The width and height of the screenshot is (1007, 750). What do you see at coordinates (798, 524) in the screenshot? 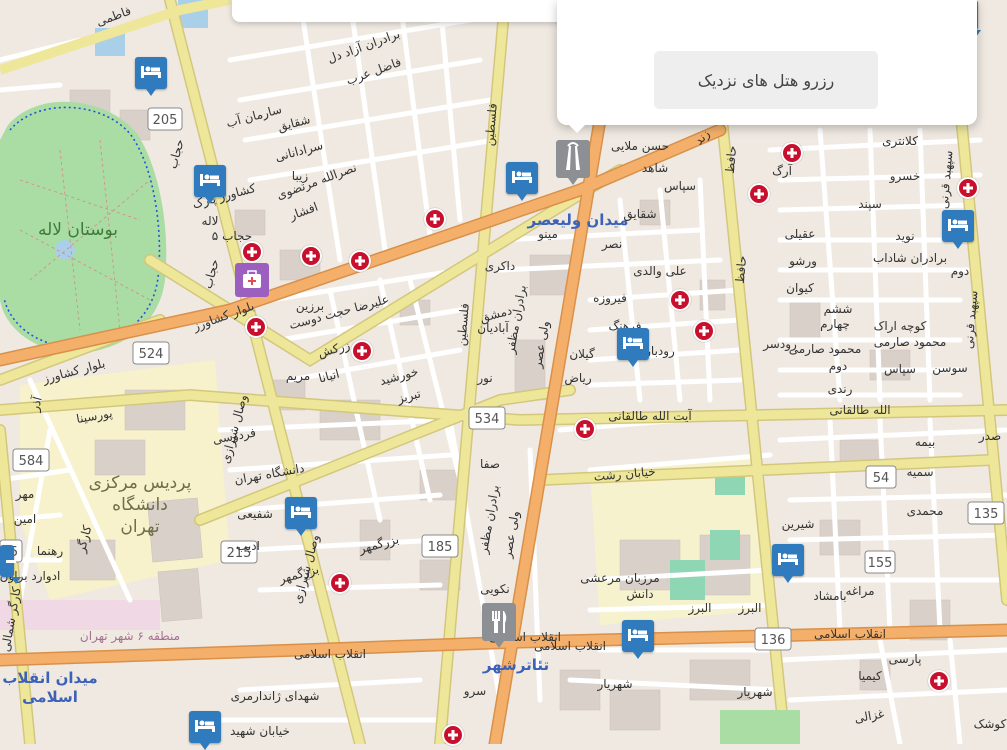
I see `street-label: شیرین` at bounding box center [798, 524].